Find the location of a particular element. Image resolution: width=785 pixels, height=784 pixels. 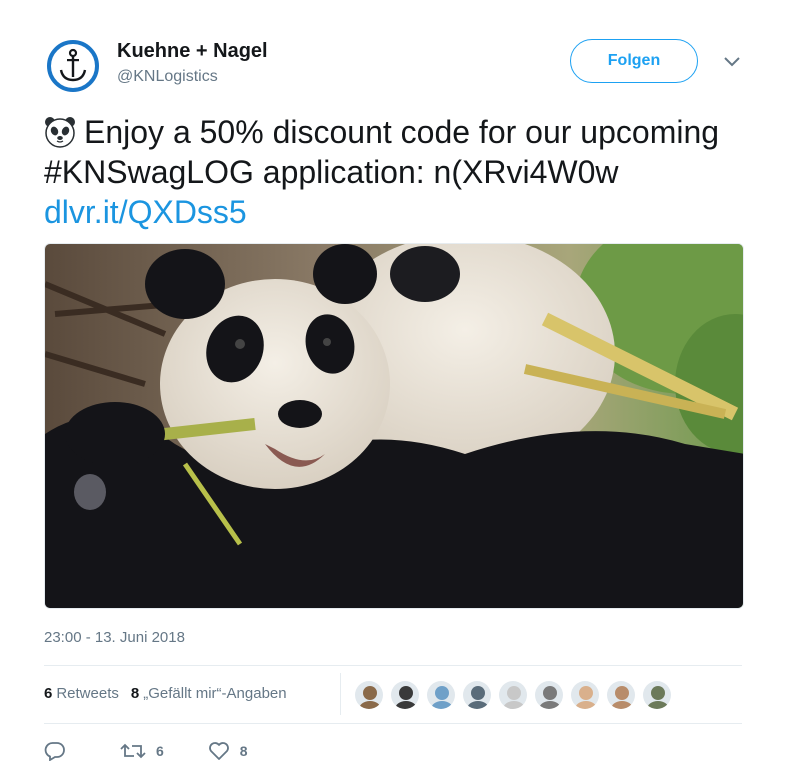

like-button: 8 is located at coordinates (228, 751).